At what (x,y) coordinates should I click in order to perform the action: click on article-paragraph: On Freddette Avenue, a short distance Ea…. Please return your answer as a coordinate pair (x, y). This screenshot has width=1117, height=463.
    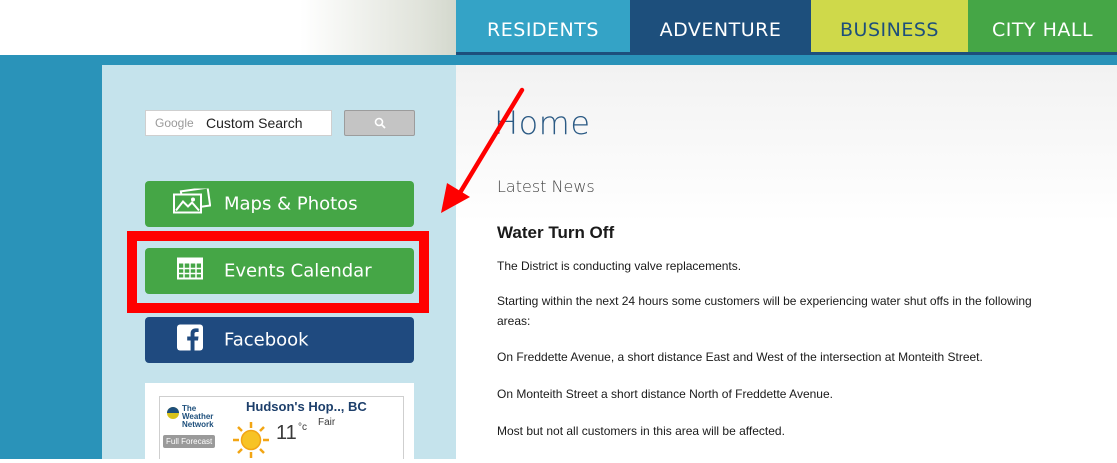
    Looking at the image, I should click on (740, 357).